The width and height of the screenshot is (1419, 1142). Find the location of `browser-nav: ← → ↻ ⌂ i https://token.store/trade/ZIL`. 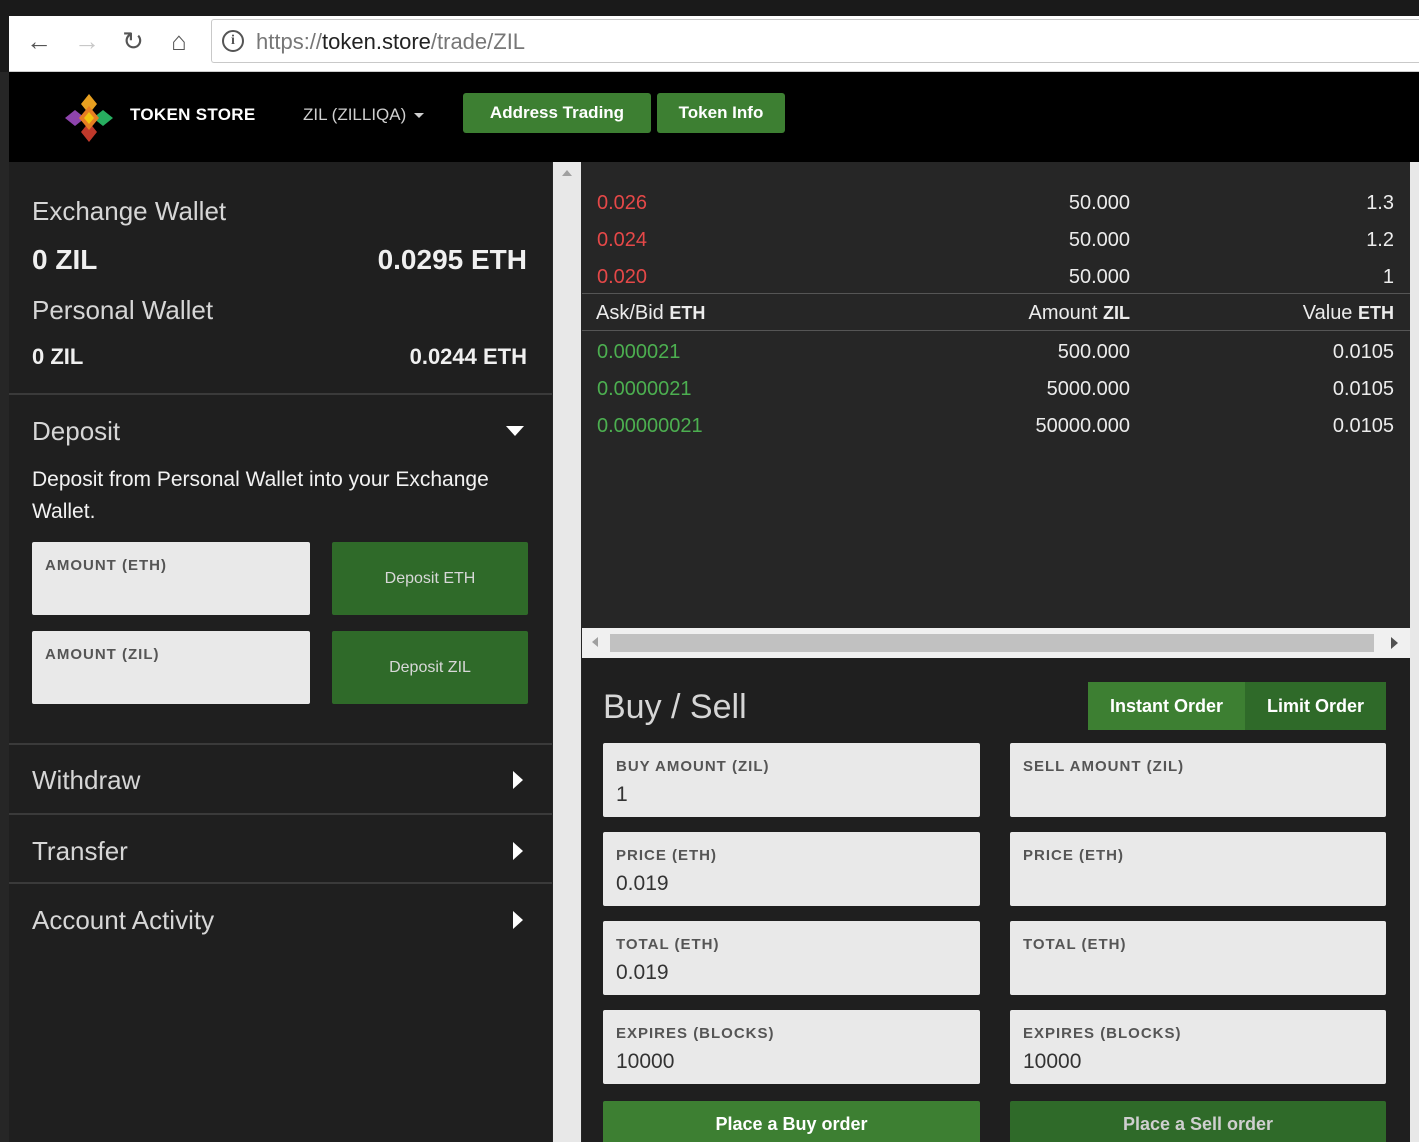

browser-nav: ← → ↻ ⌂ i https://token.store/trade/ZIL is located at coordinates (714, 44).